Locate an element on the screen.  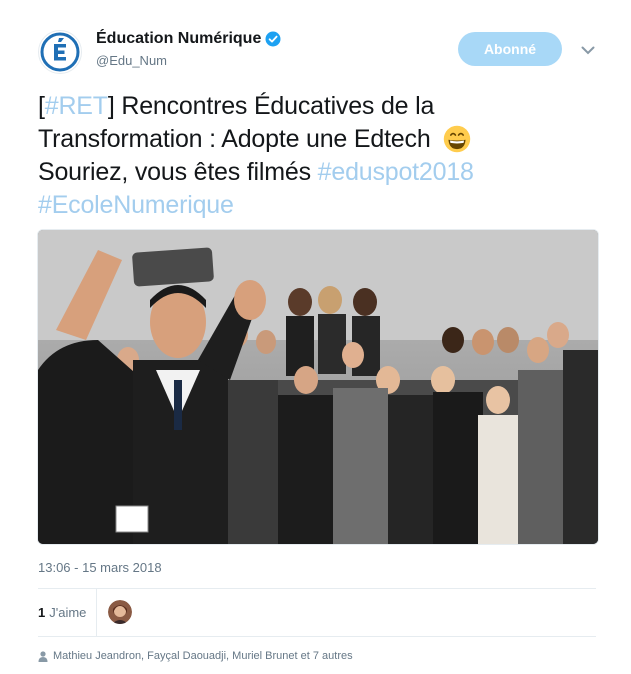
tweet-text-second-line: Souriez, vous êtes filmés is located at coordinates (174, 172).